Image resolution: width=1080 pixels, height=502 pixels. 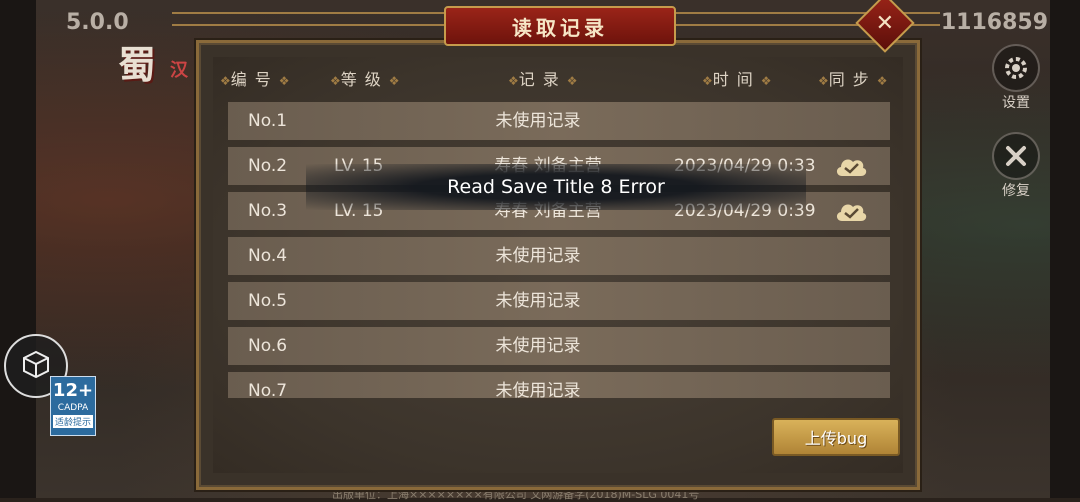 What do you see at coordinates (36, 366) in the screenshot?
I see `cube-scan-icon` at bounding box center [36, 366].